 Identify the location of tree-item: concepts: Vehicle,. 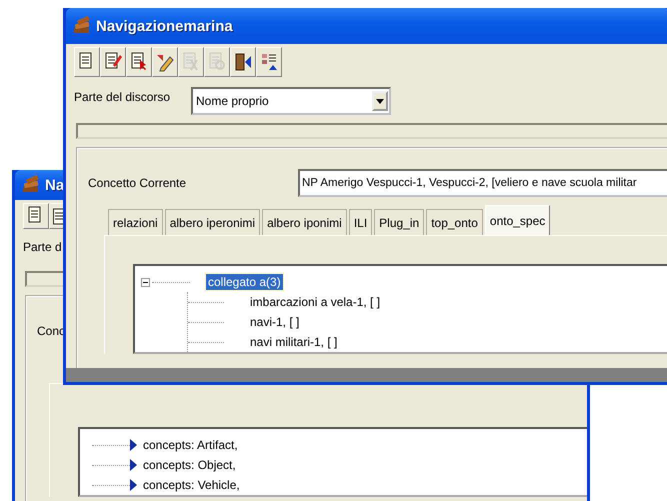
(191, 485).